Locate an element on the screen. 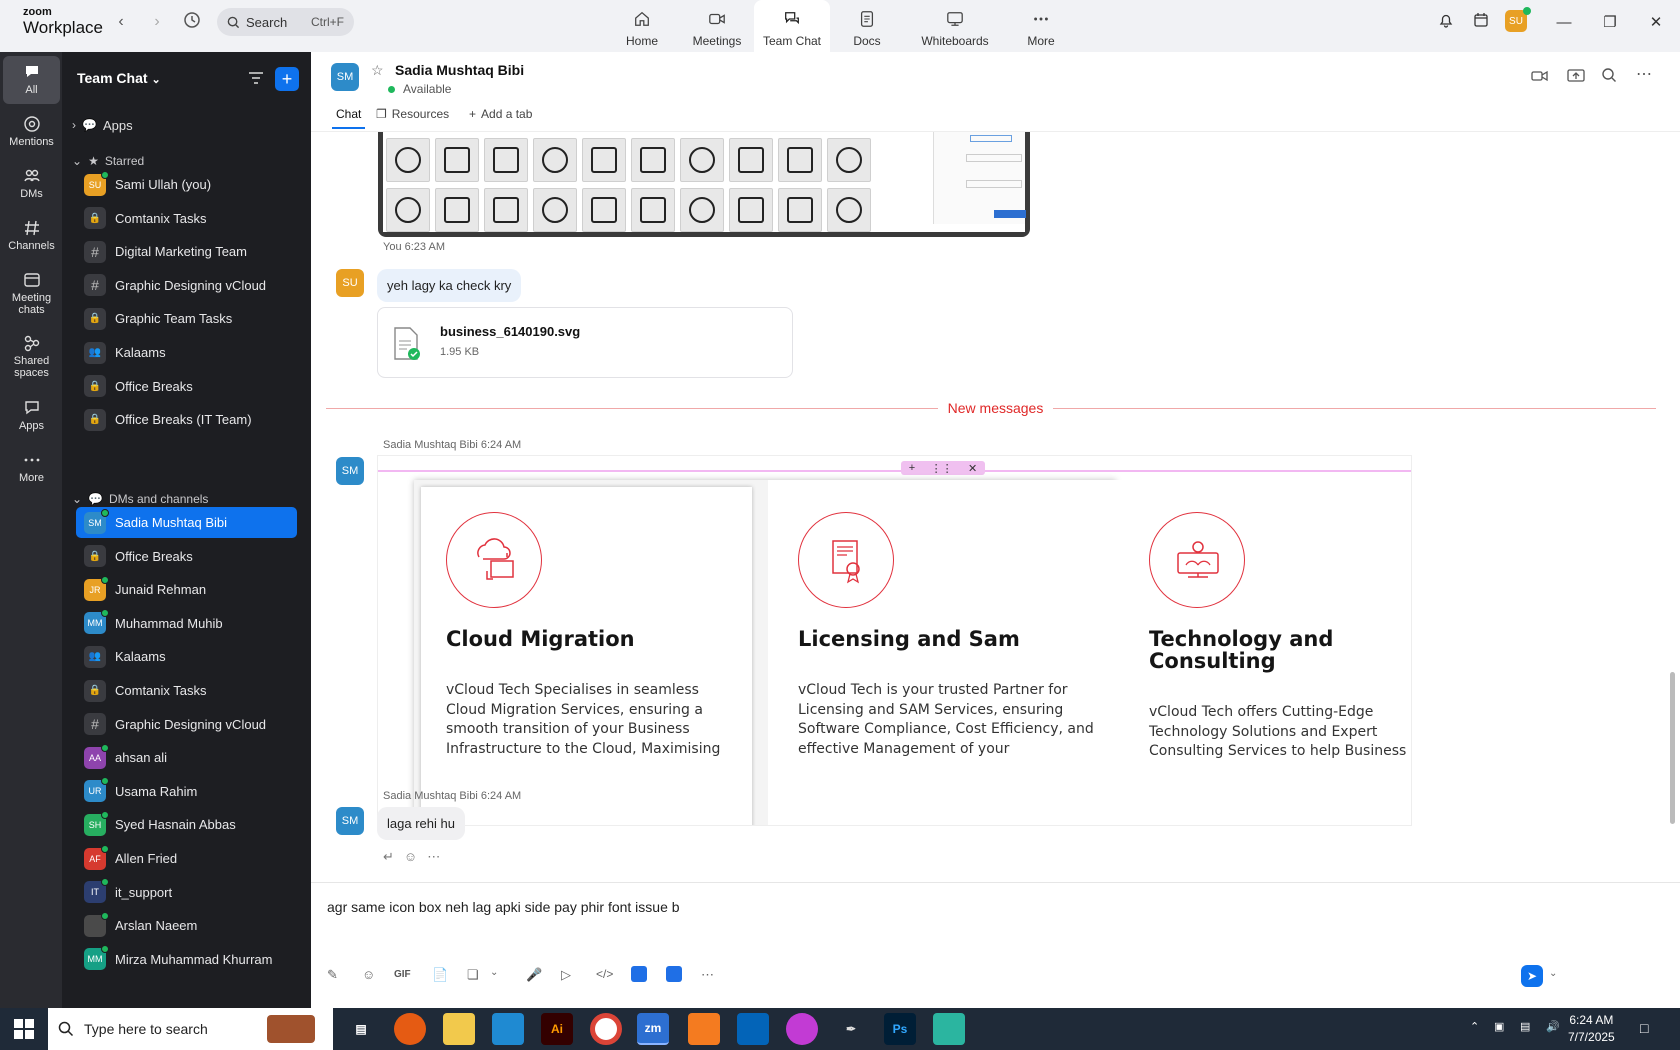 The width and height of the screenshot is (1680, 1050). tab-more: More is located at coordinates (1041, 26).